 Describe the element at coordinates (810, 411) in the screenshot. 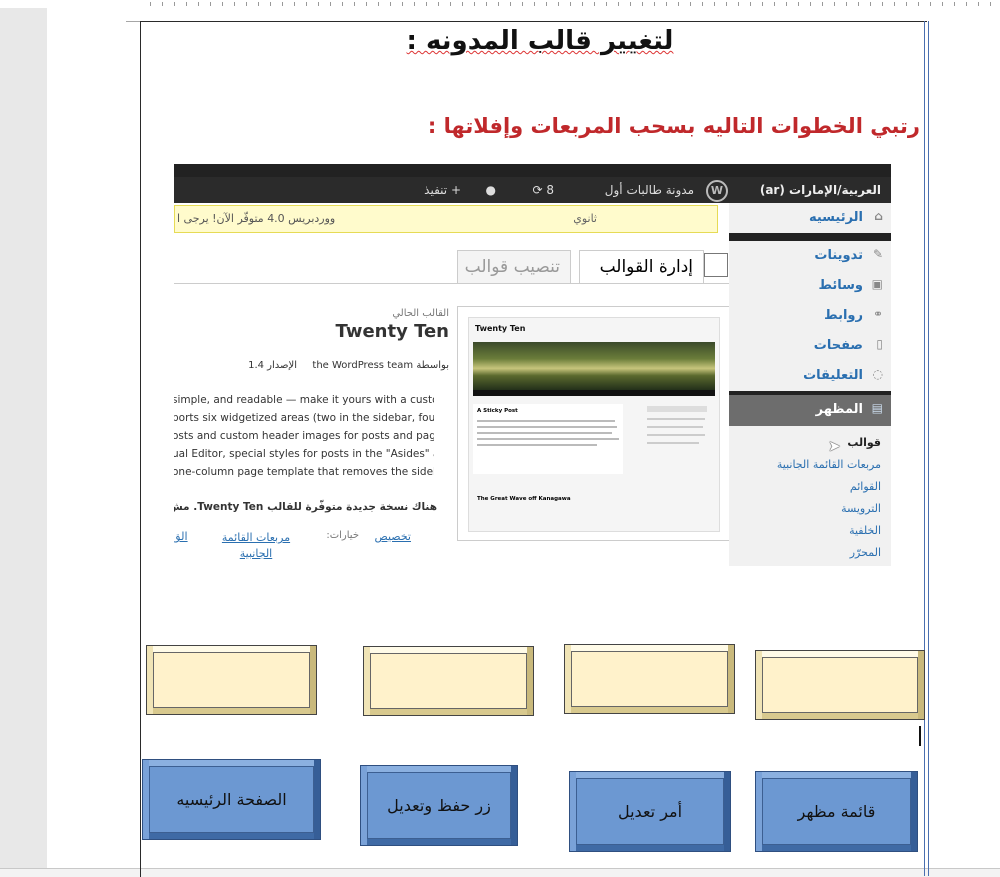

I see `sidebar-item-appearance: ▤ المظهر` at that location.